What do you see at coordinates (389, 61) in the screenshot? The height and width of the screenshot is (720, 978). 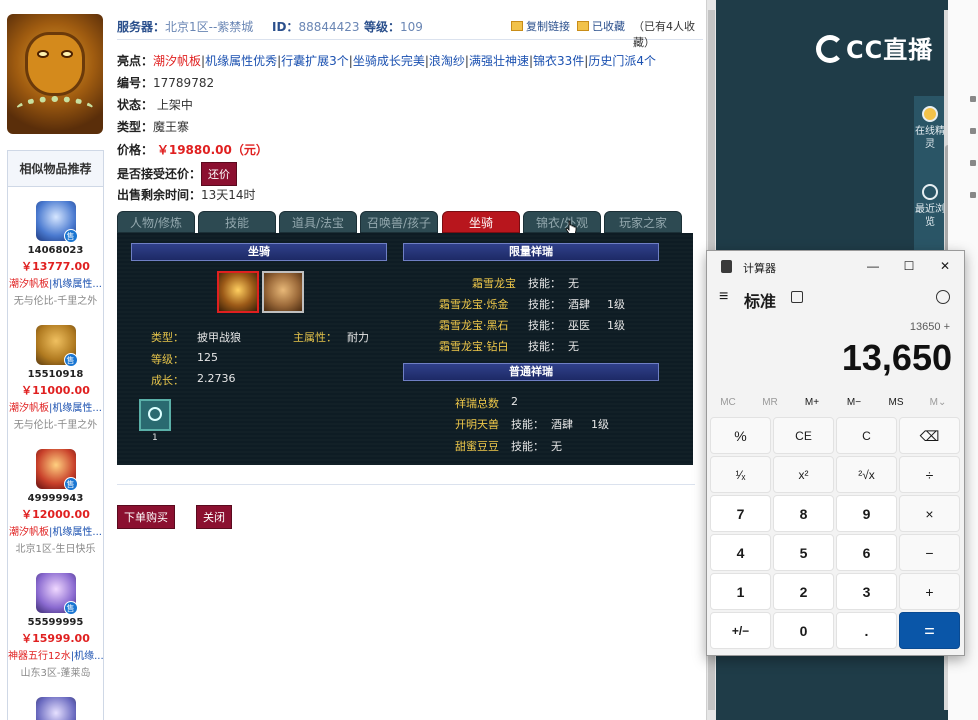 I see `highlight-tag: 坐骑成长完美` at bounding box center [389, 61].